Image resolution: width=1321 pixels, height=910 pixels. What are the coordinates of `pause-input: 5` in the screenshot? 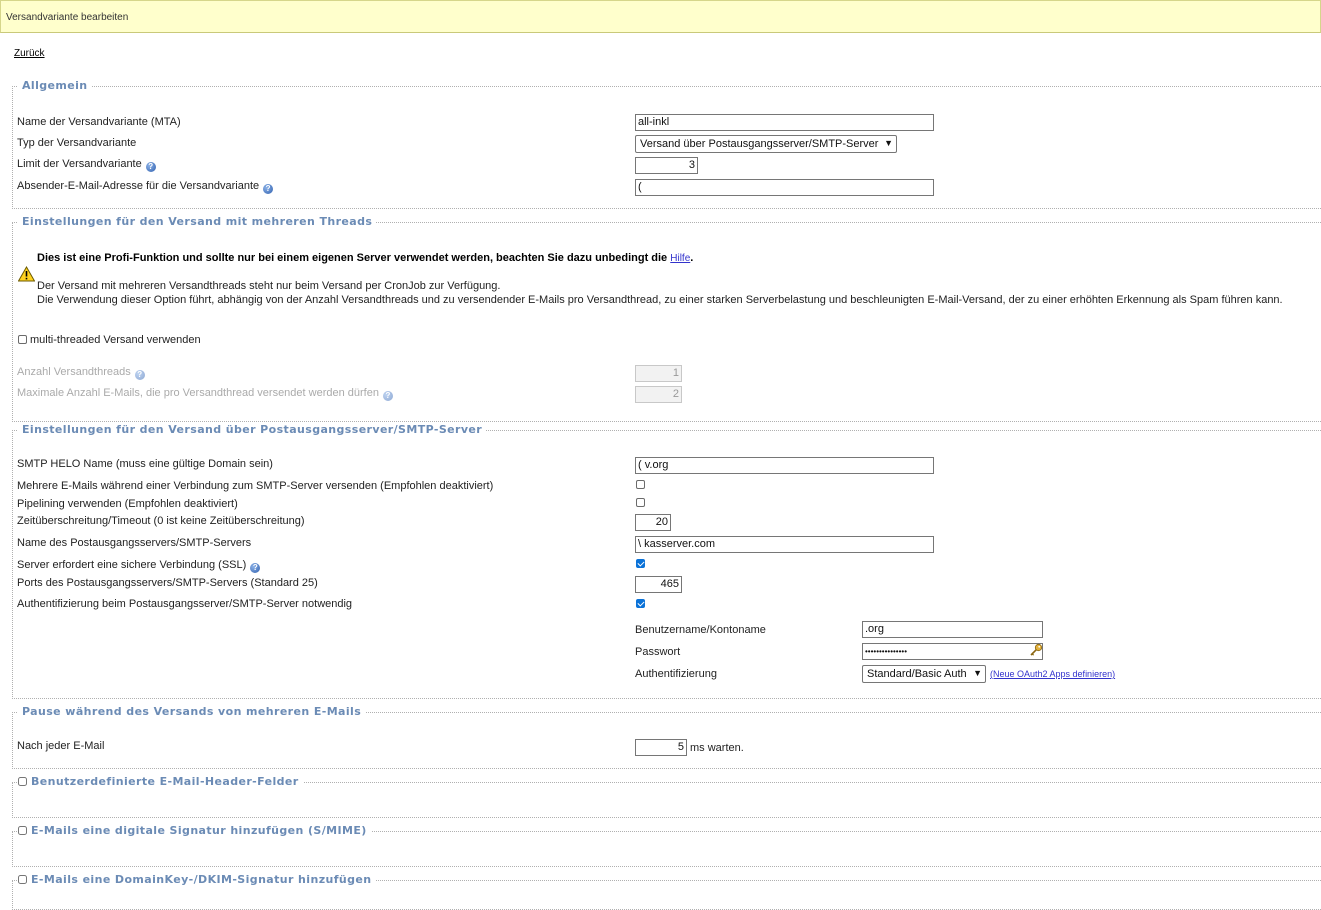 It's located at (661, 747).